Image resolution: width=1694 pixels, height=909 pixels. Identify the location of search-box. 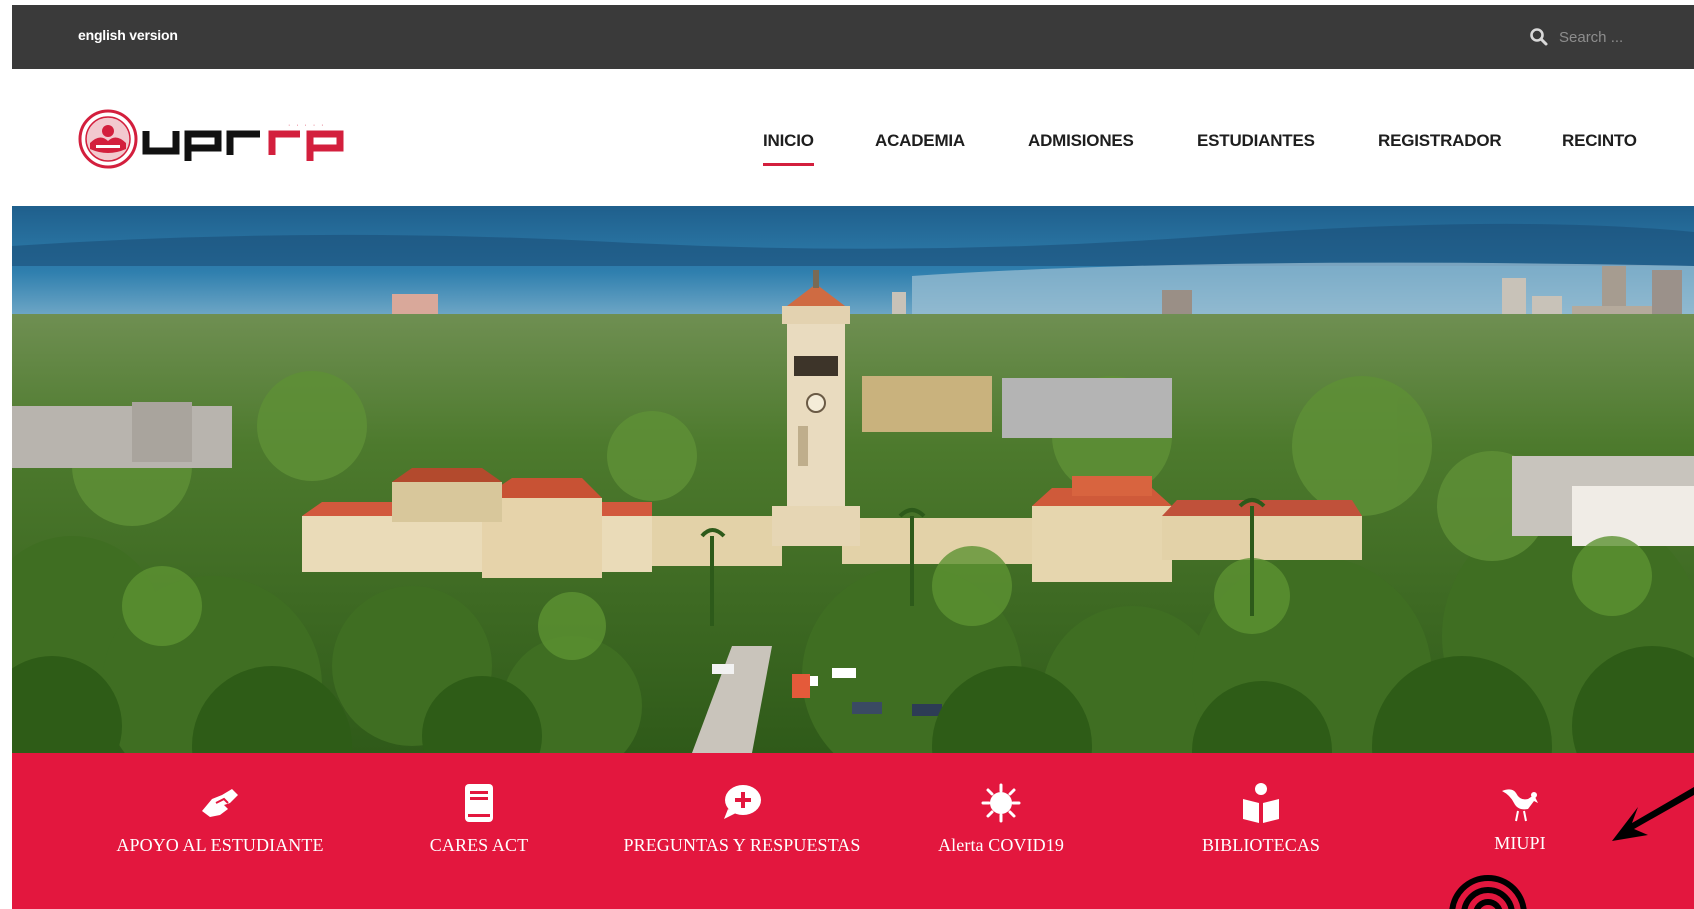
(1609, 37).